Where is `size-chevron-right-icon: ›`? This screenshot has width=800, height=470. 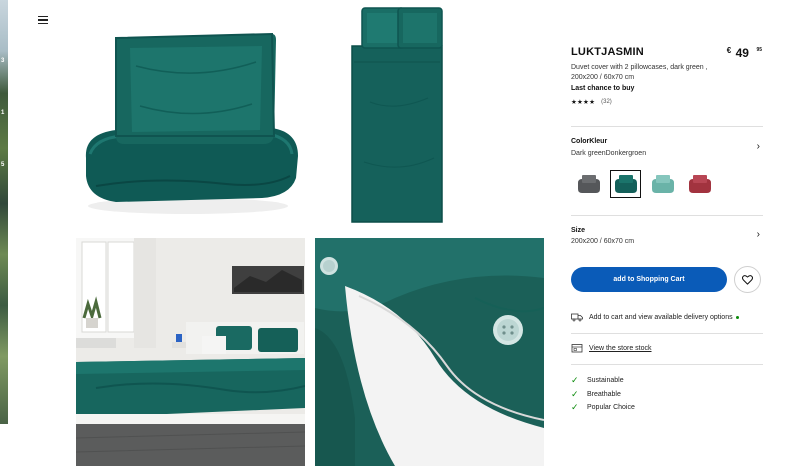 size-chevron-right-icon: › is located at coordinates (758, 234).